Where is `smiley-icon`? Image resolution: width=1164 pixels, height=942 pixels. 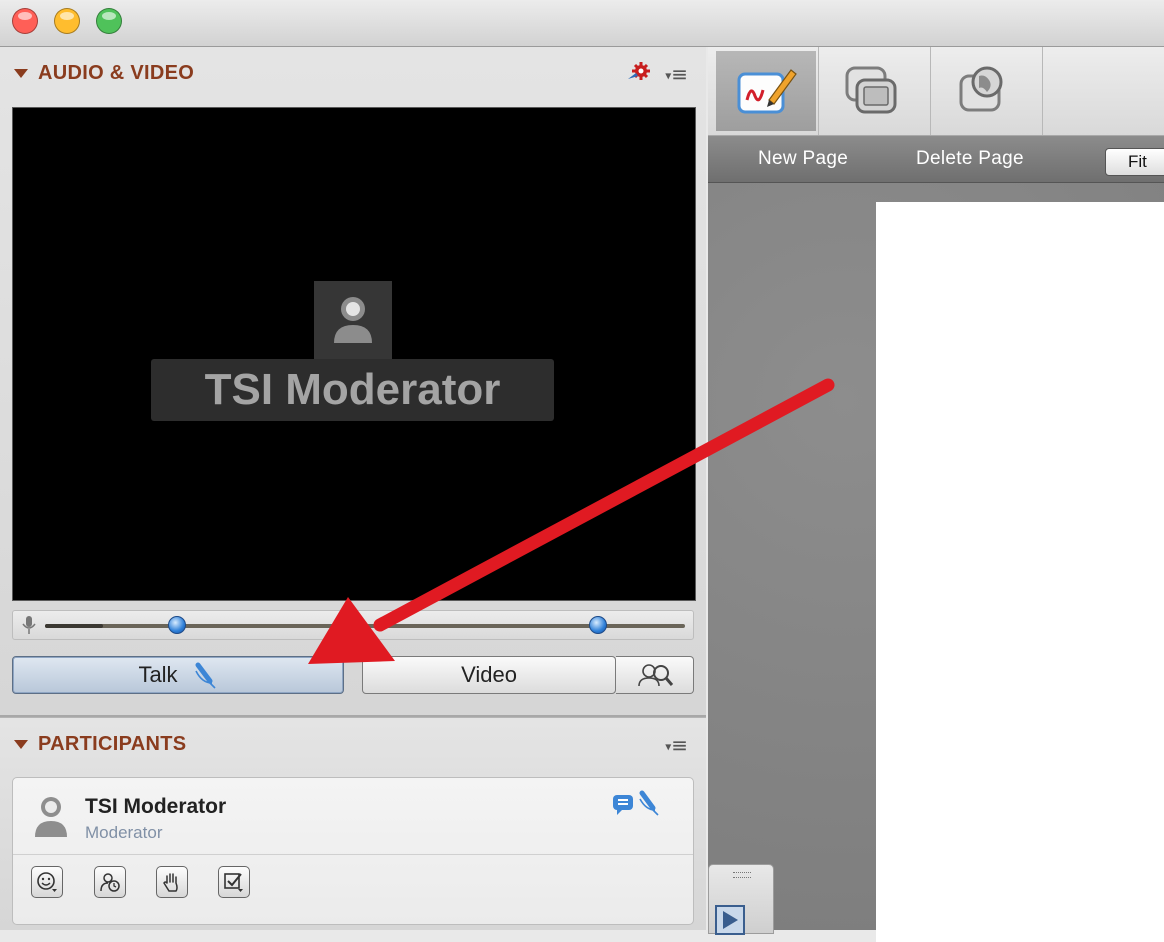
smiley-icon is located at coordinates (47, 882).